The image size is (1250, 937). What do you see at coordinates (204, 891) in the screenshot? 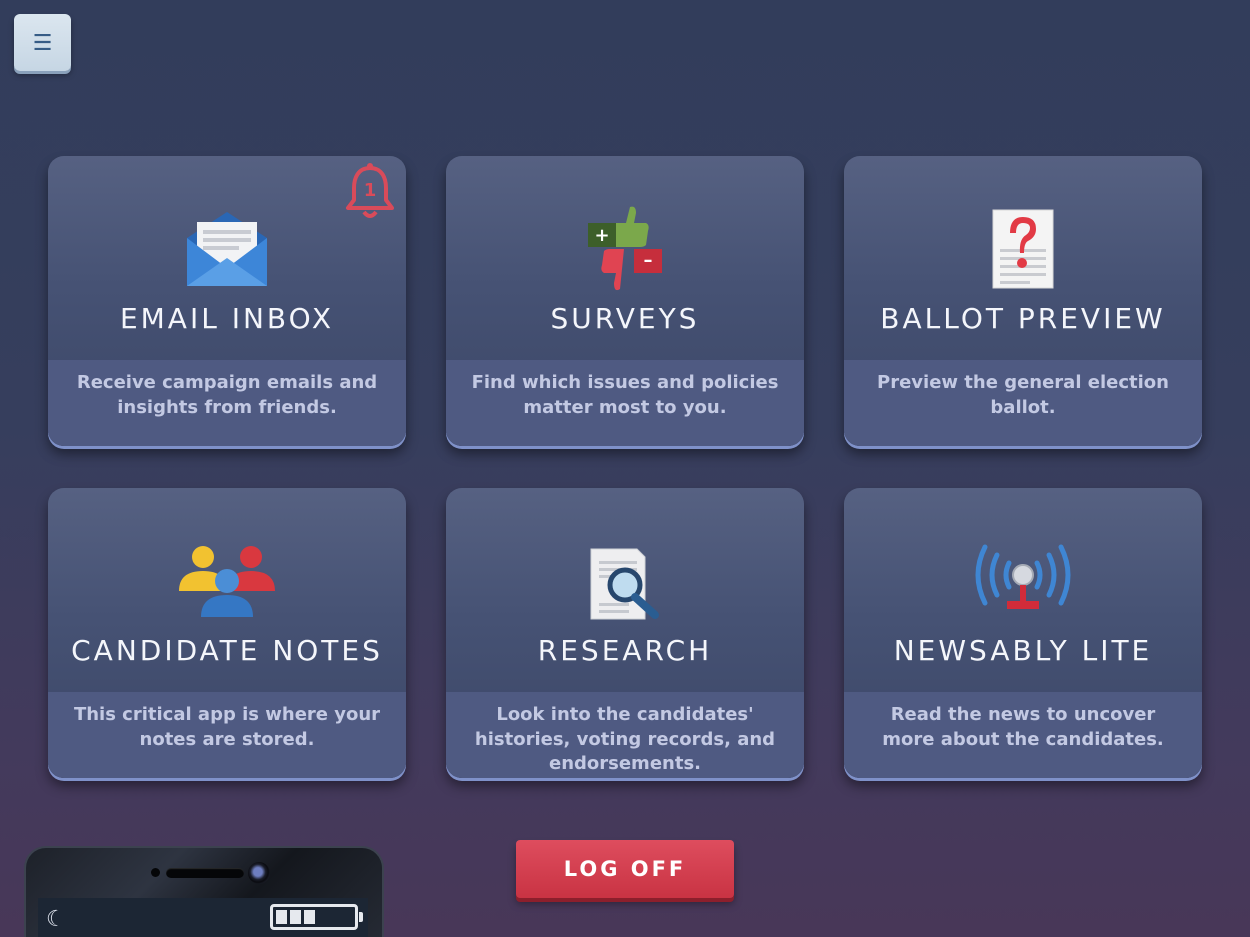
I see `phone-device: ☾` at bounding box center [204, 891].